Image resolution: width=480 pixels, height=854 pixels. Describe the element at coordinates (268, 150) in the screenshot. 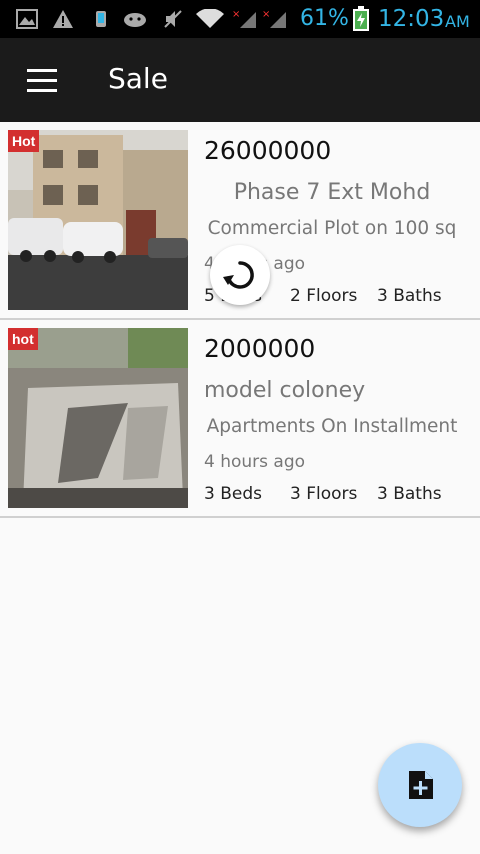

I see `listing-price: 26000000` at that location.